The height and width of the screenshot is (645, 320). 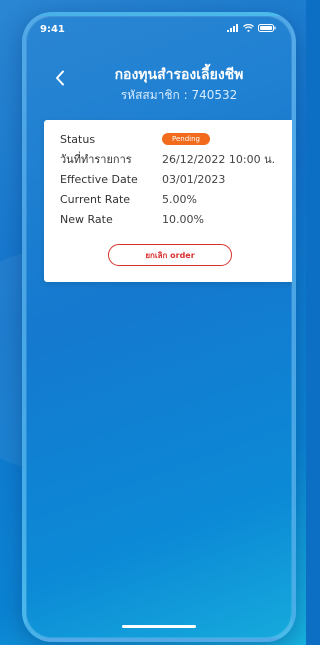 What do you see at coordinates (219, 159) in the screenshot?
I see `transaction-date-value: 26/12/2022 10:00 น.` at bounding box center [219, 159].